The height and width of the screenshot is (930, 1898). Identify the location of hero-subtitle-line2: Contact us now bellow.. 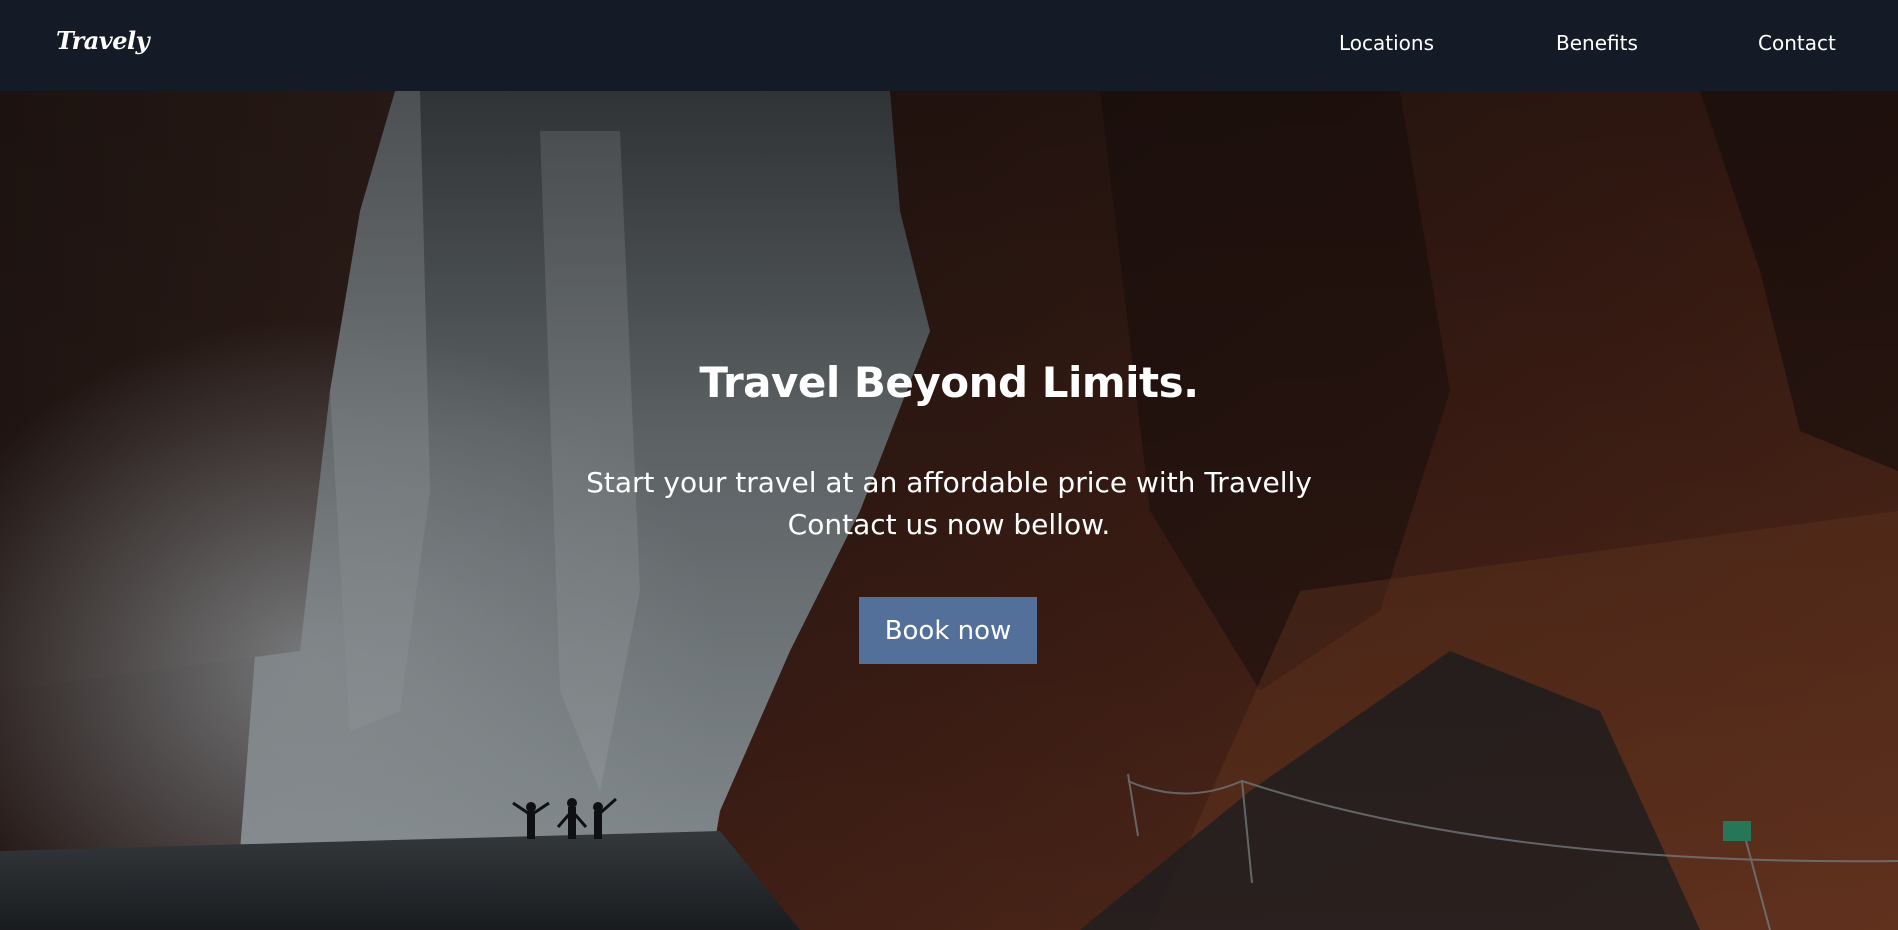
(949, 524).